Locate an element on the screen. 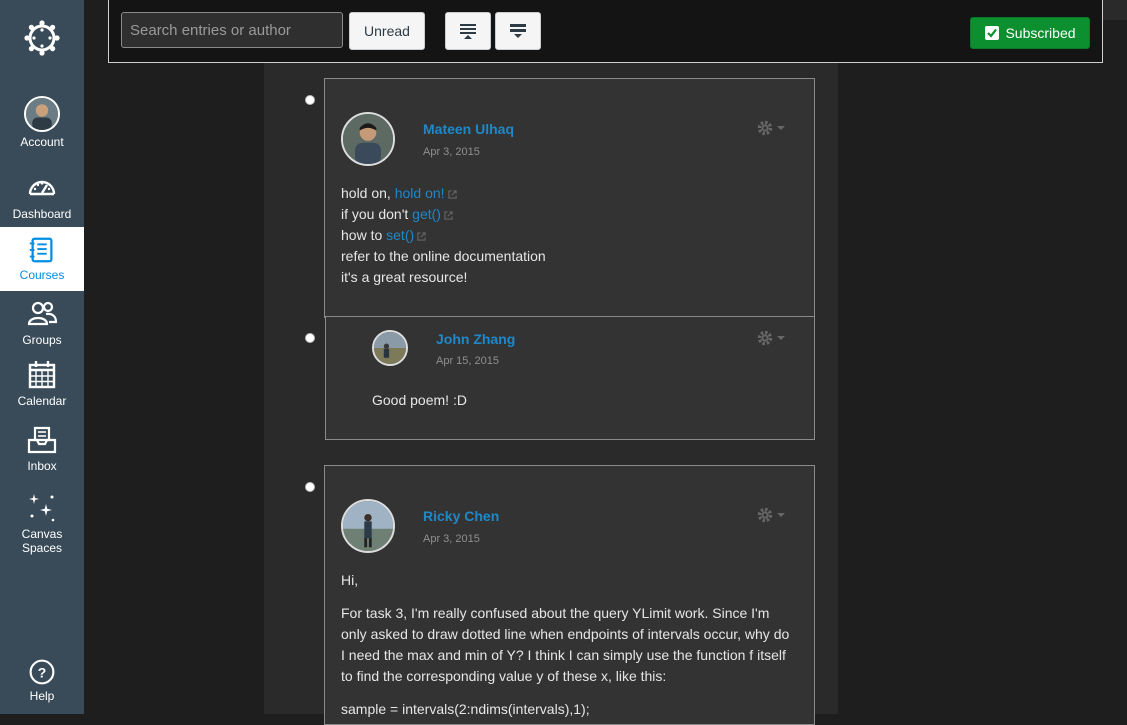  dashboard-icon is located at coordinates (42, 188).